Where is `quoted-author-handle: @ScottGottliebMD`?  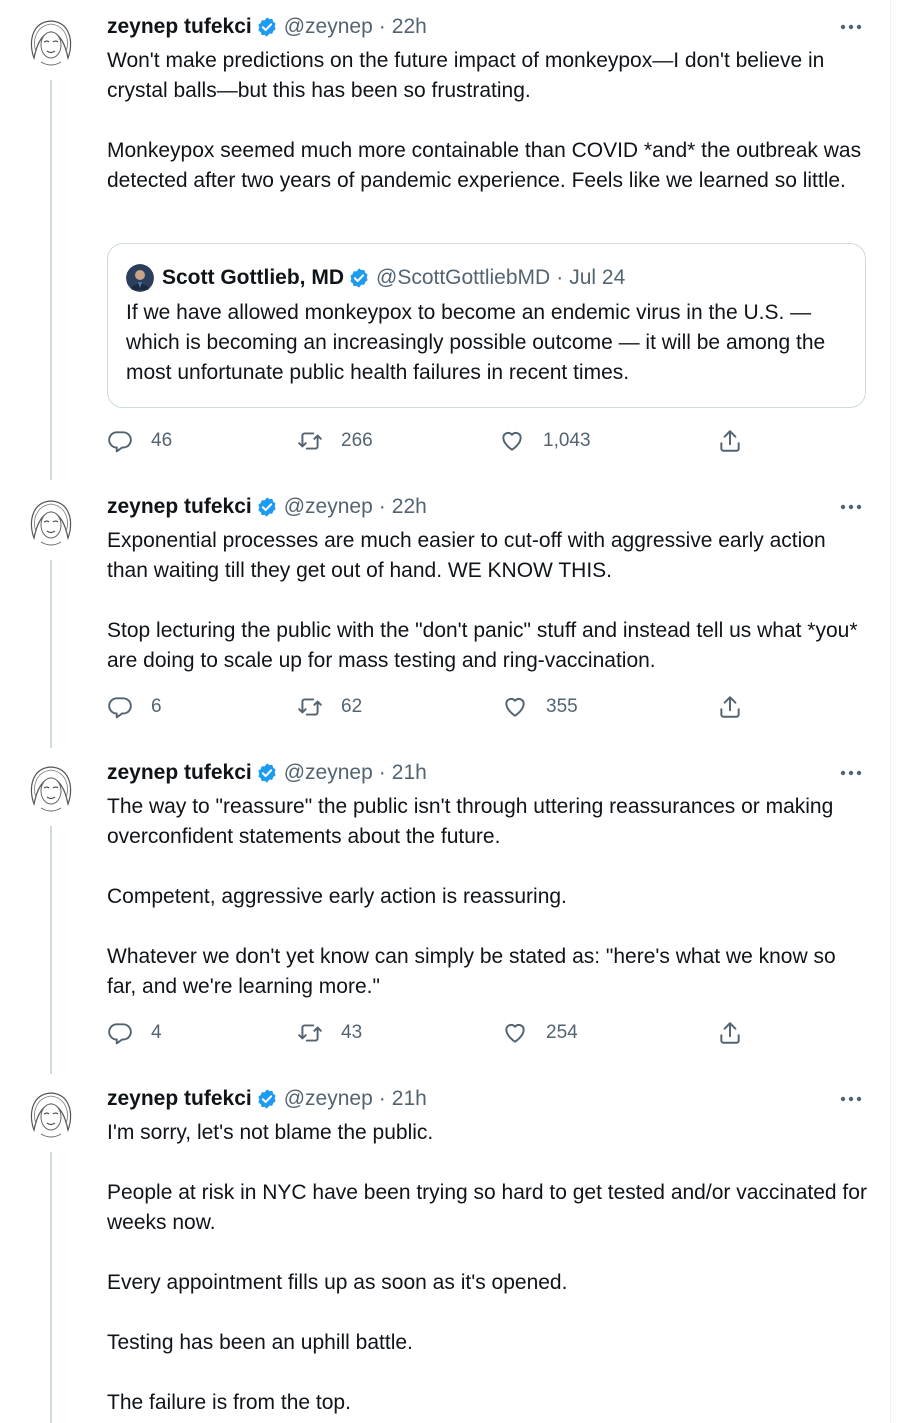 quoted-author-handle: @ScottGottliebMD is located at coordinates (463, 278).